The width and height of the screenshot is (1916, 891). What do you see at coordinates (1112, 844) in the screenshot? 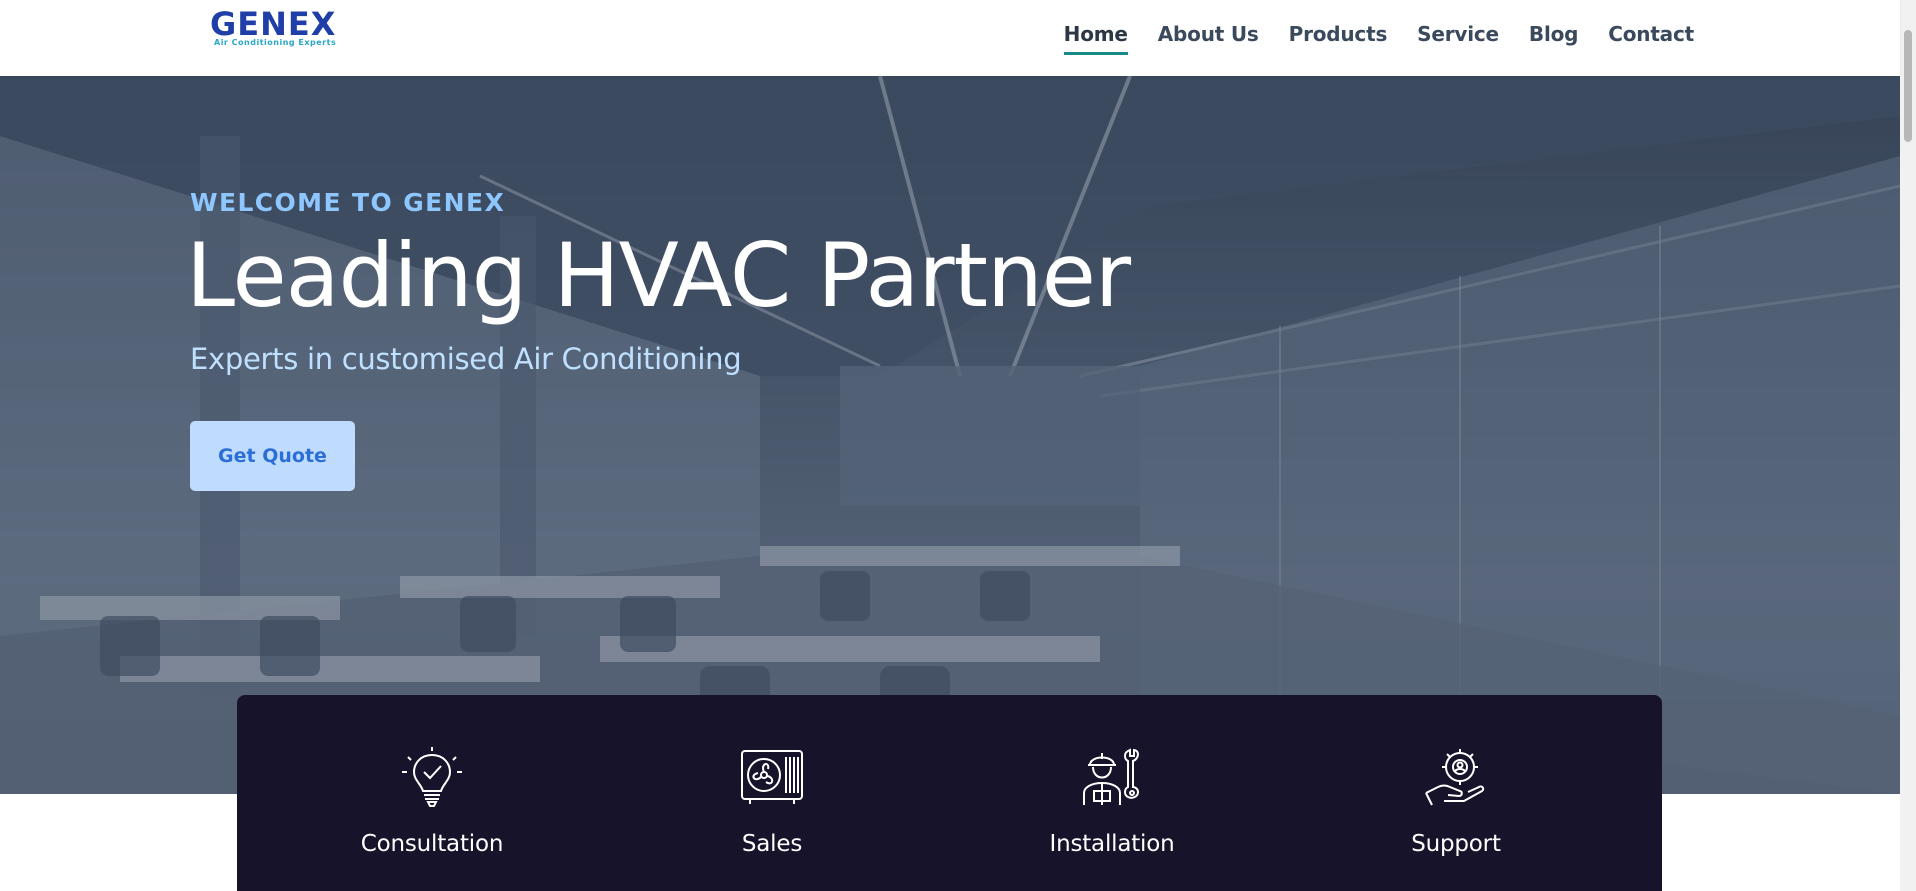
I see `service-label-installation: Installation` at bounding box center [1112, 844].